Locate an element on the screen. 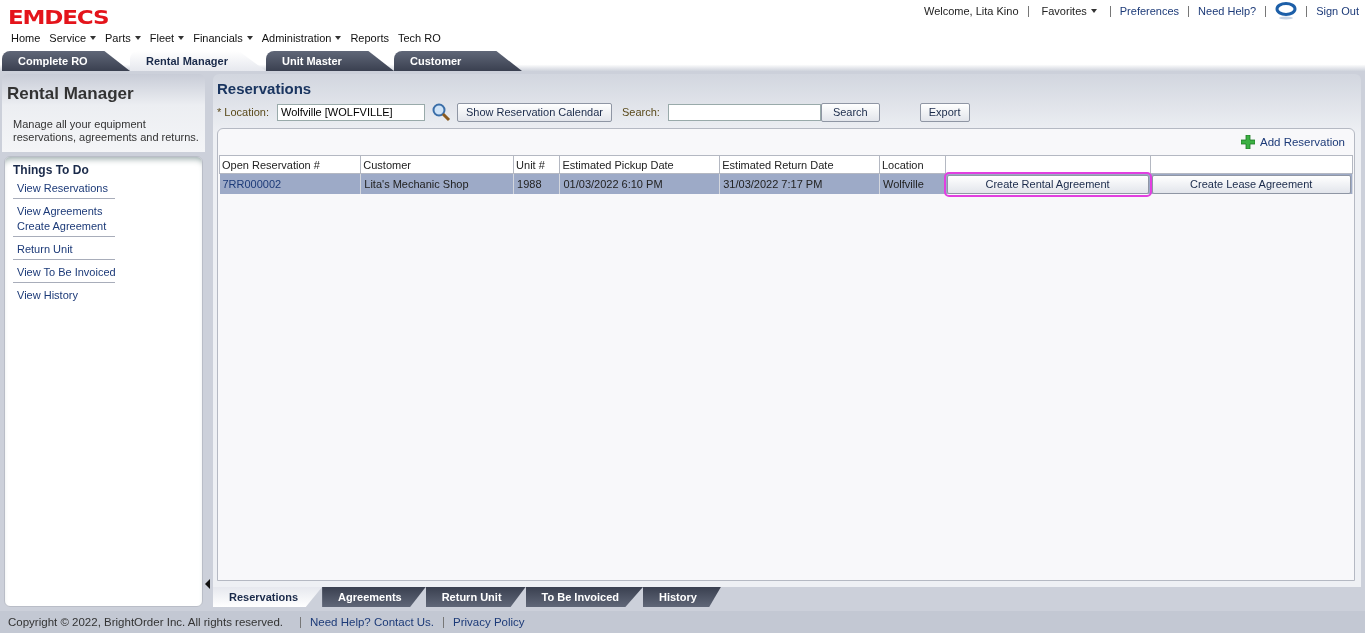  nav-menu-item: Service is located at coordinates (73, 38).